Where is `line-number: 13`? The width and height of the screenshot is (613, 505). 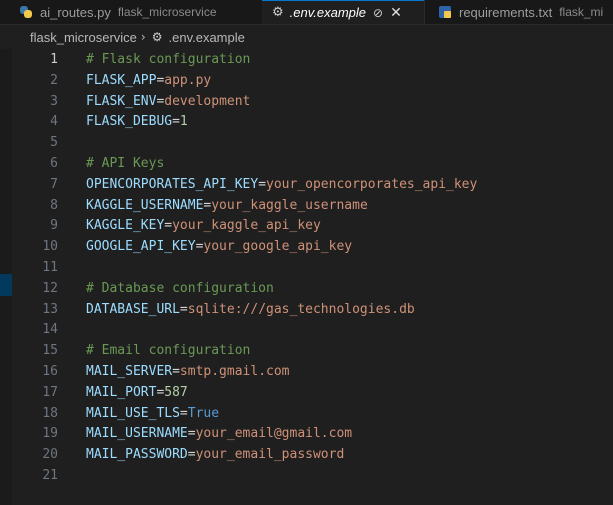 line-number: 13 is located at coordinates (50, 309).